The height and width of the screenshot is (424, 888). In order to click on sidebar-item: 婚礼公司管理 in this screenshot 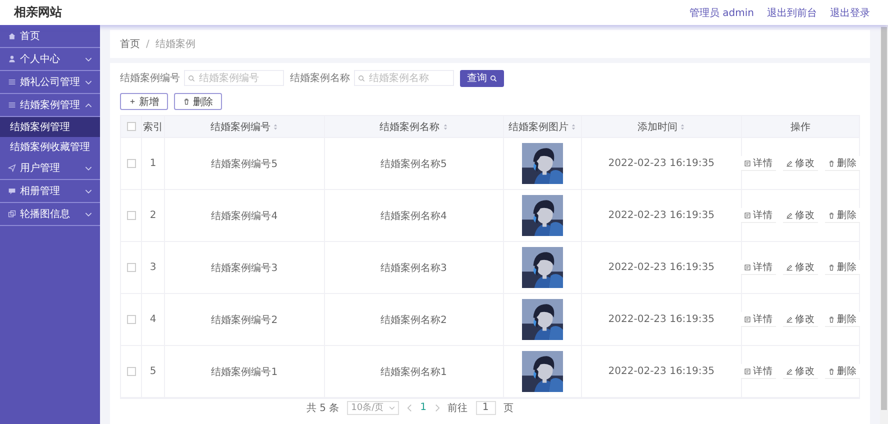, I will do `click(50, 82)`.